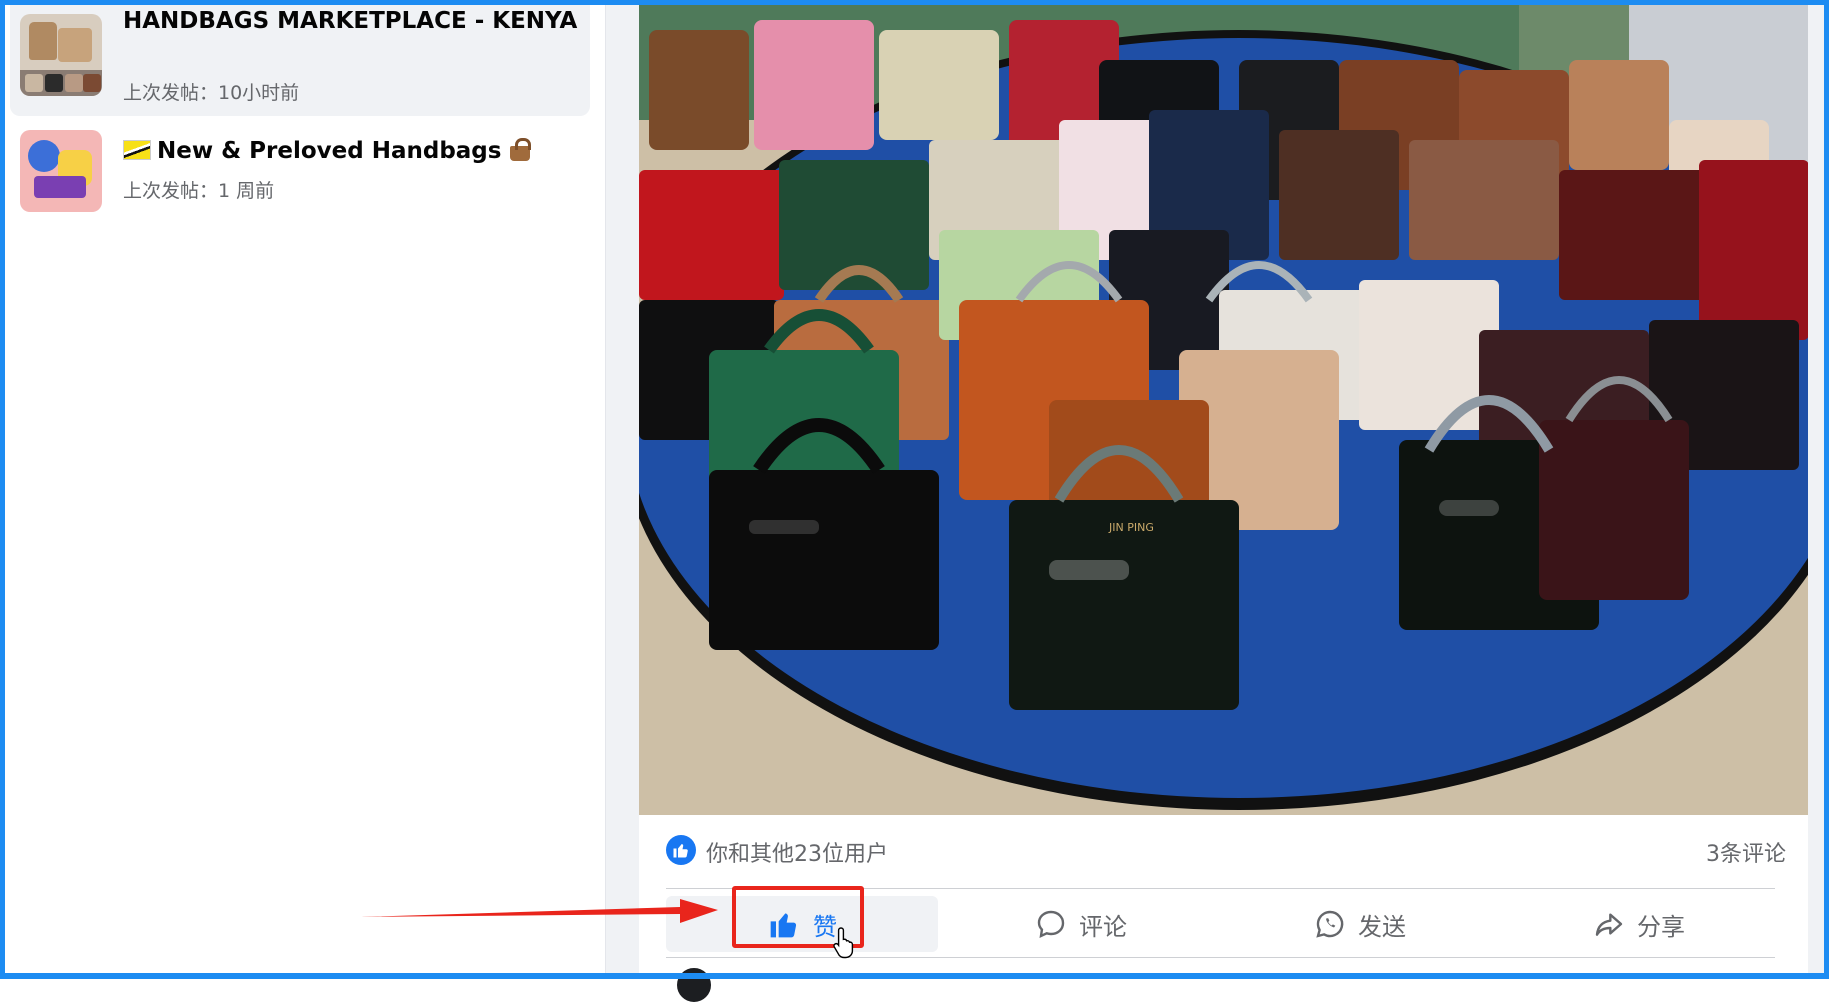  Describe the element at coordinates (1131, 527) in the screenshot. I see `bag-brand-label: JIN PING` at that location.